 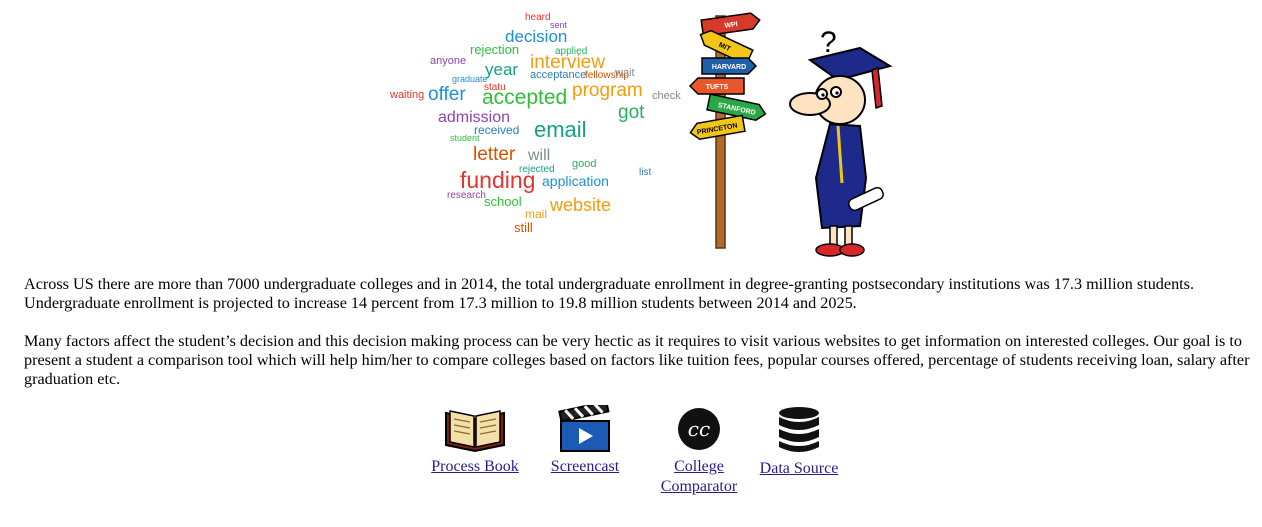 I want to click on signpost-sign-label: HARVARD, so click(x=729, y=67).